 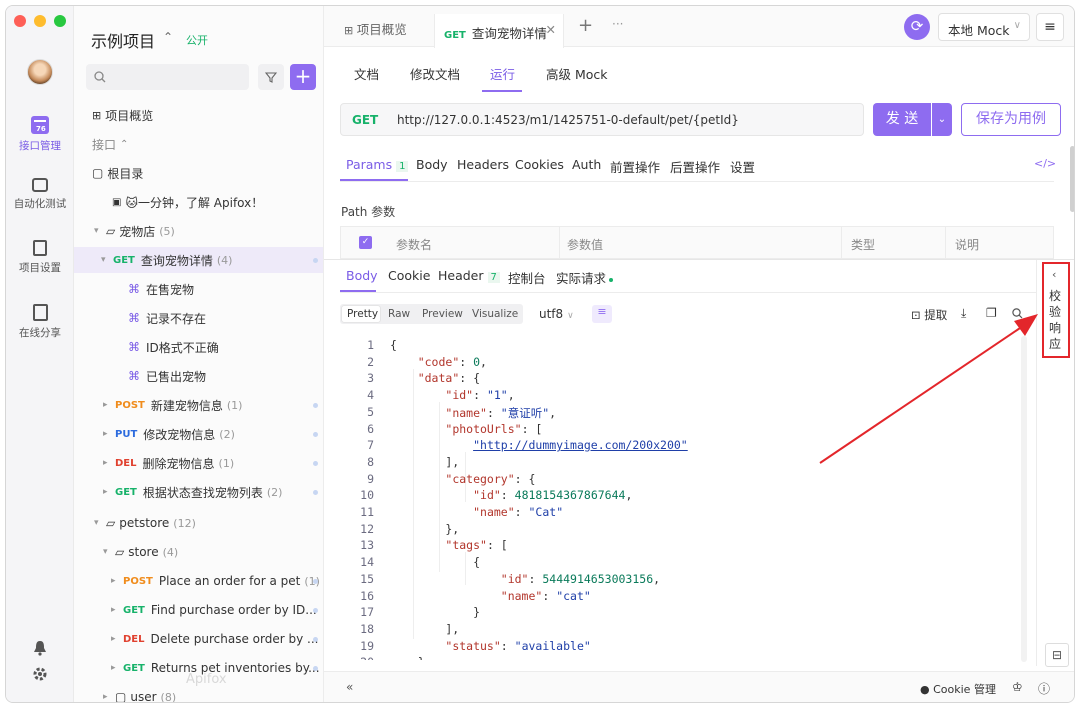 I want to click on rail-item-share: 在线分享, so click(x=40, y=322).